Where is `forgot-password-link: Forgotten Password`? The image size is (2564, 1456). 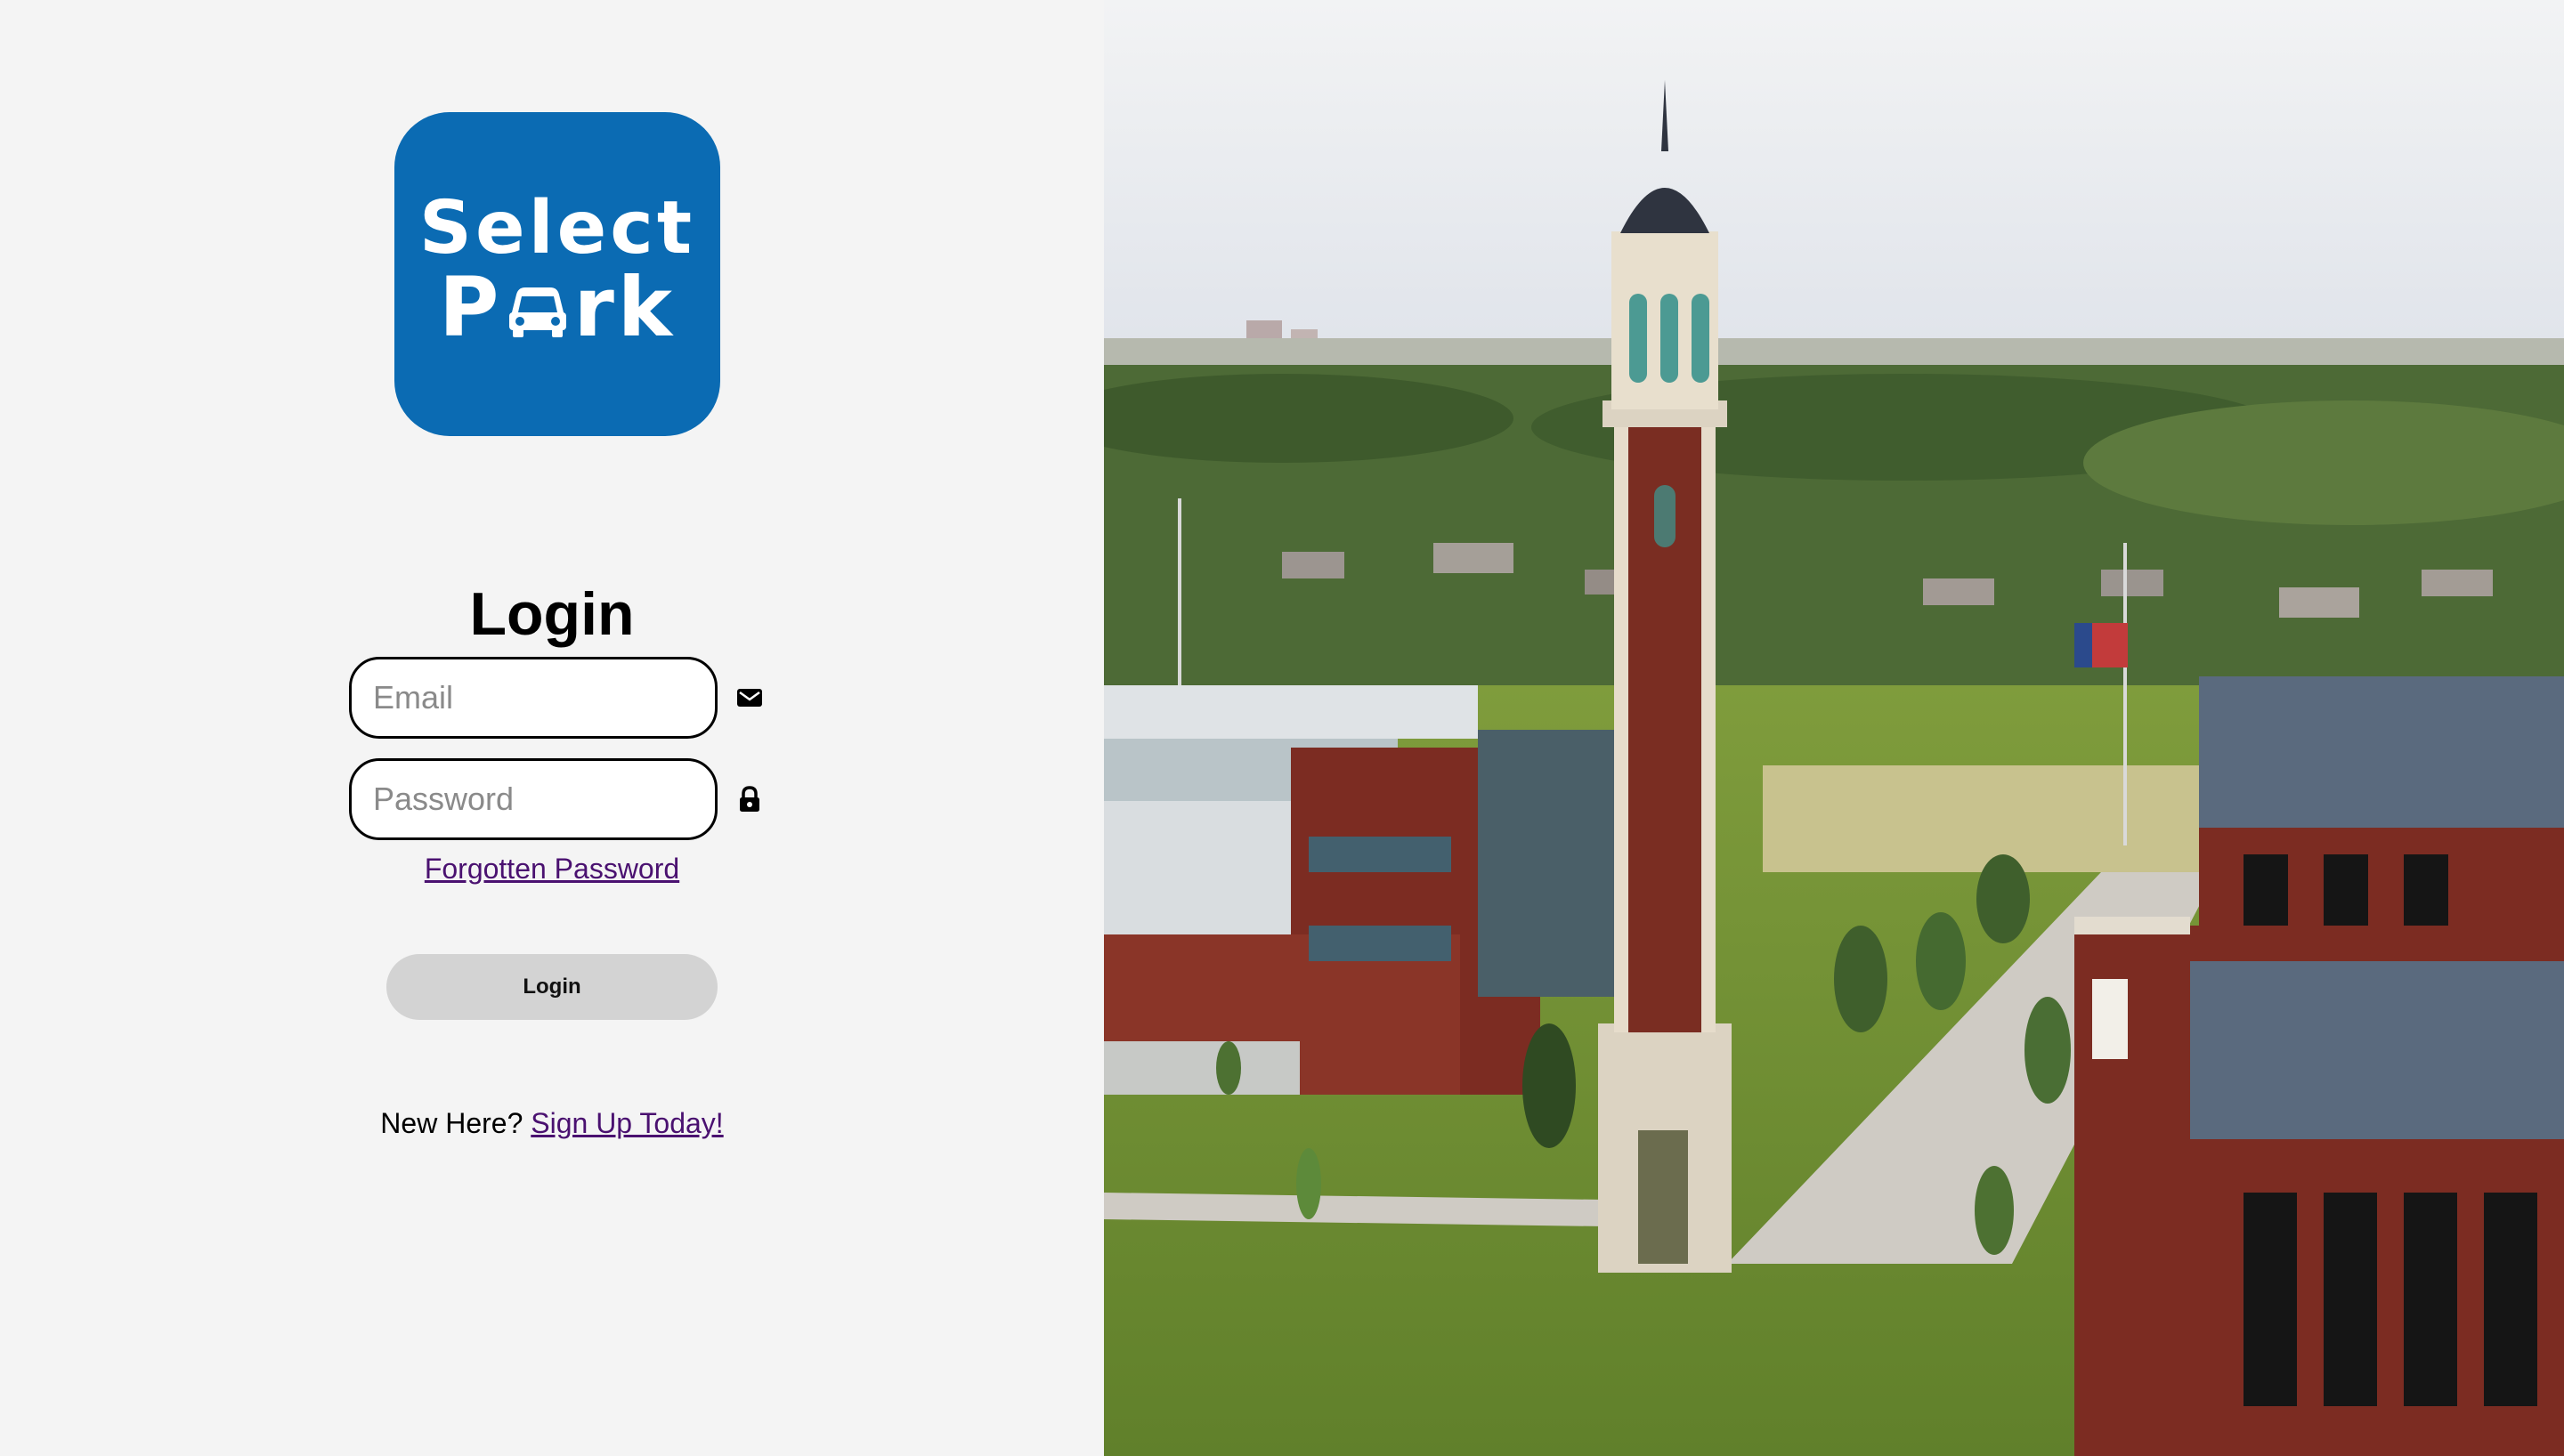
forgot-password-link: Forgotten Password is located at coordinates (552, 869).